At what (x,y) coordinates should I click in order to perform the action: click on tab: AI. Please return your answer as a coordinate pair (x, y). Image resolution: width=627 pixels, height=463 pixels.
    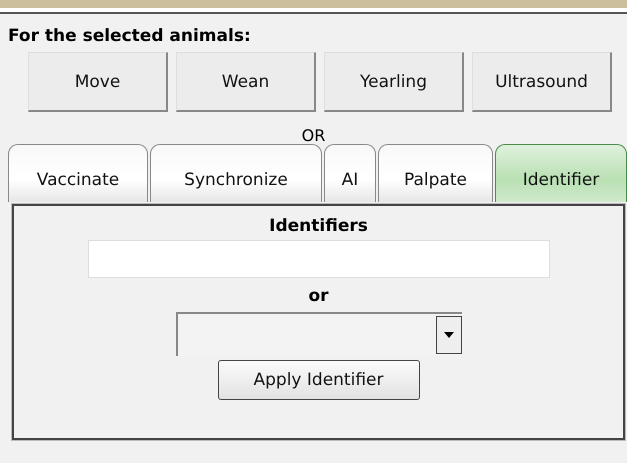
    Looking at the image, I should click on (350, 173).